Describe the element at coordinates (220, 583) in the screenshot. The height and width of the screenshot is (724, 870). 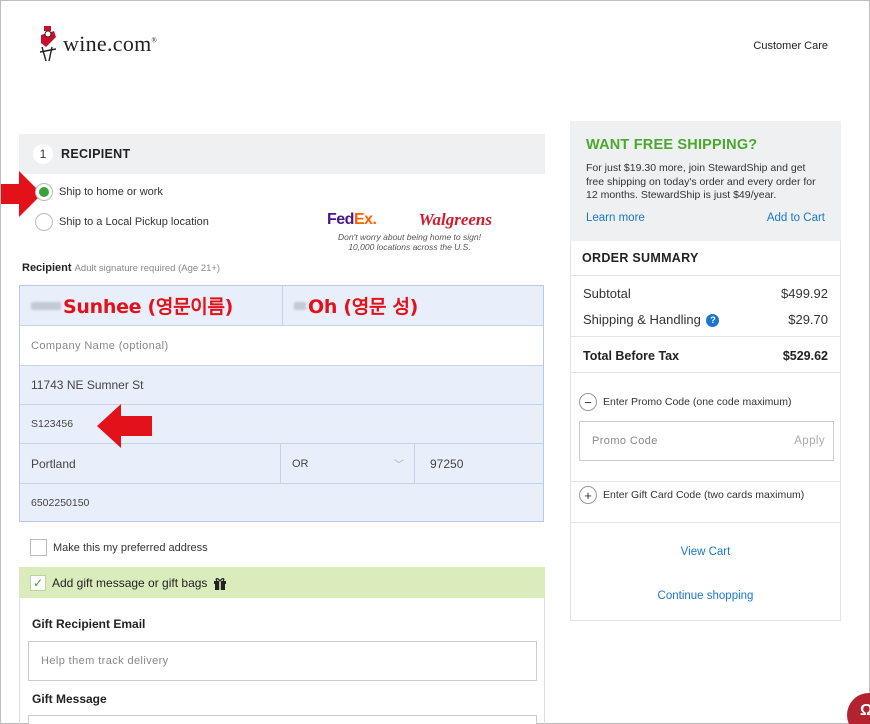
I see `gift-icon` at that location.